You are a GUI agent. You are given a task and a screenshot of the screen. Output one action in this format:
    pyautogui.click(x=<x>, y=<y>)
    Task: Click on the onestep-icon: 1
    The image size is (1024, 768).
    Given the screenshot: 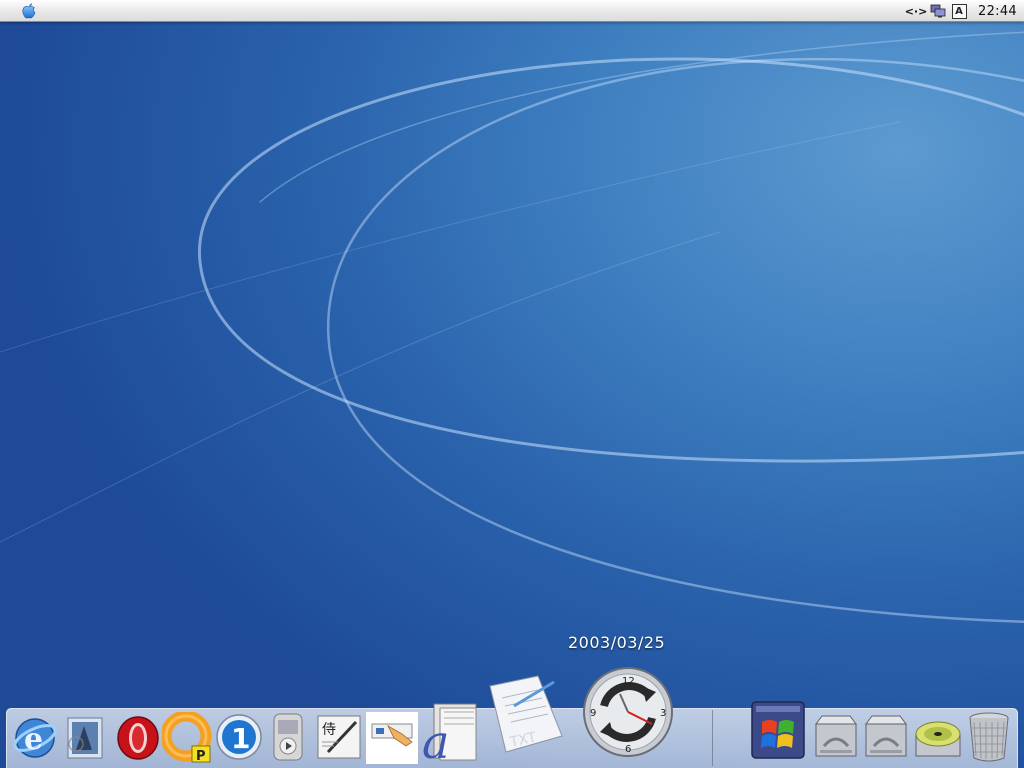 What is the action you would take?
    pyautogui.click(x=239, y=737)
    